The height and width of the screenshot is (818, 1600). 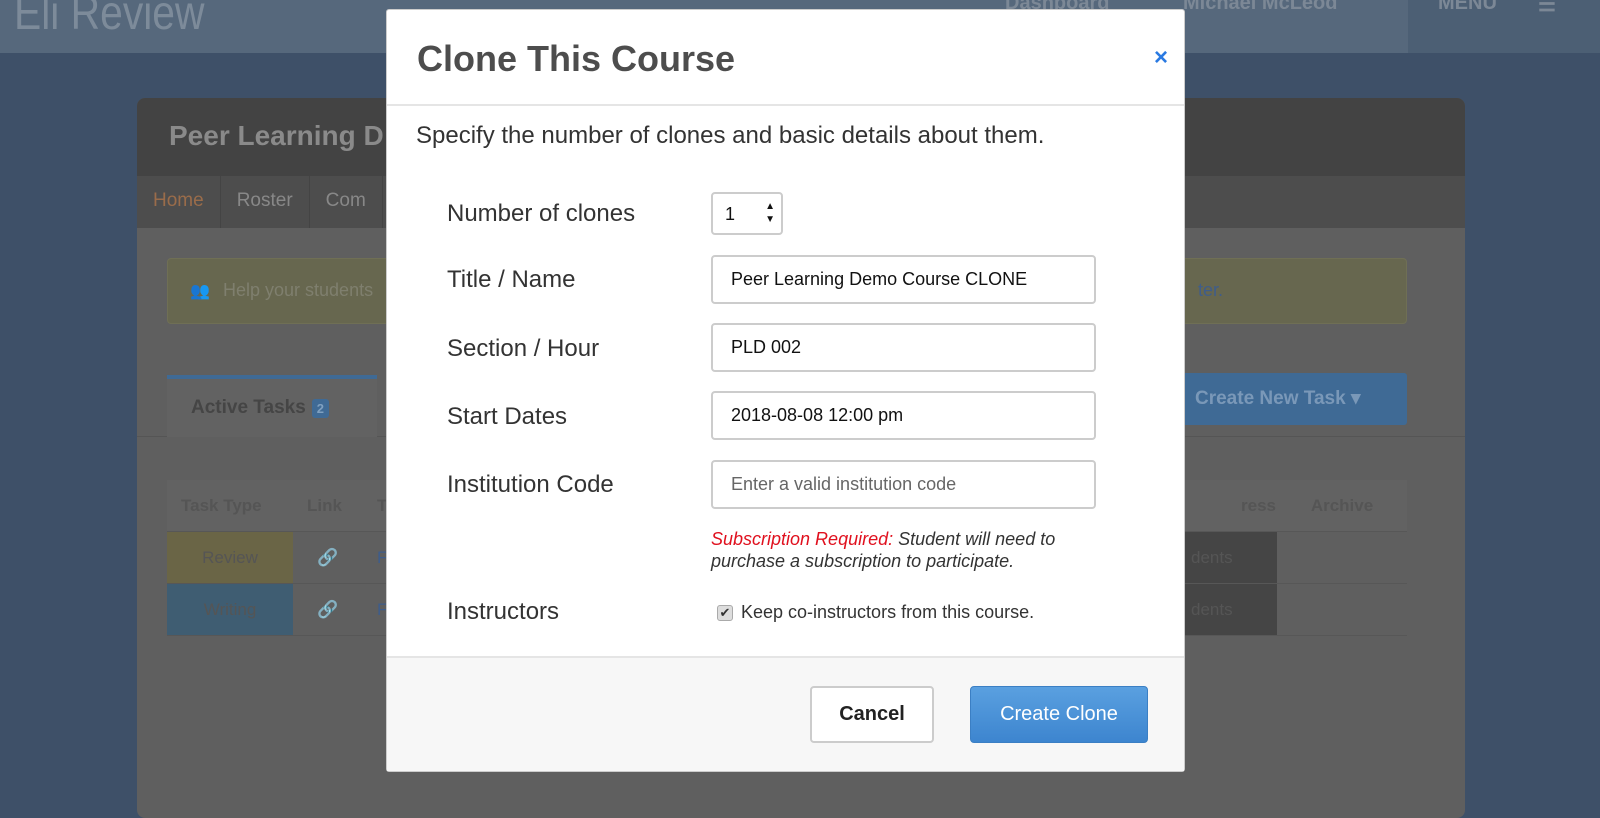 I want to click on count-badge: 2, so click(x=320, y=408).